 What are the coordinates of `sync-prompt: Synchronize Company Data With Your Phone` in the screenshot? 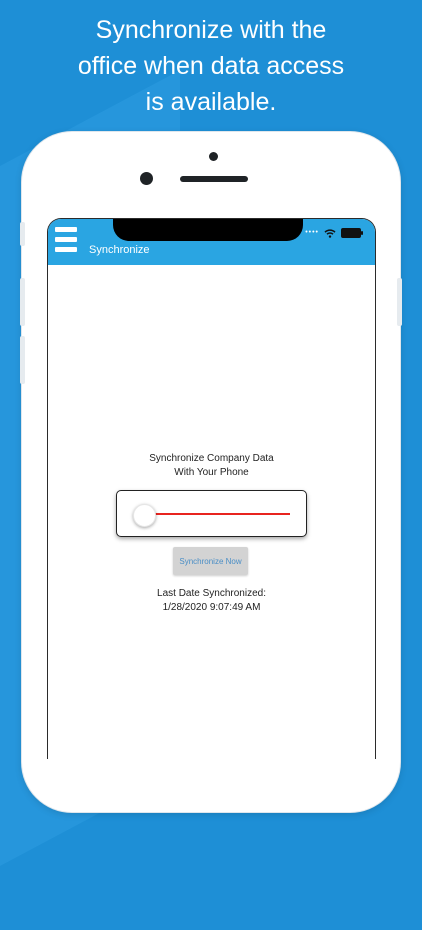 It's located at (211, 466).